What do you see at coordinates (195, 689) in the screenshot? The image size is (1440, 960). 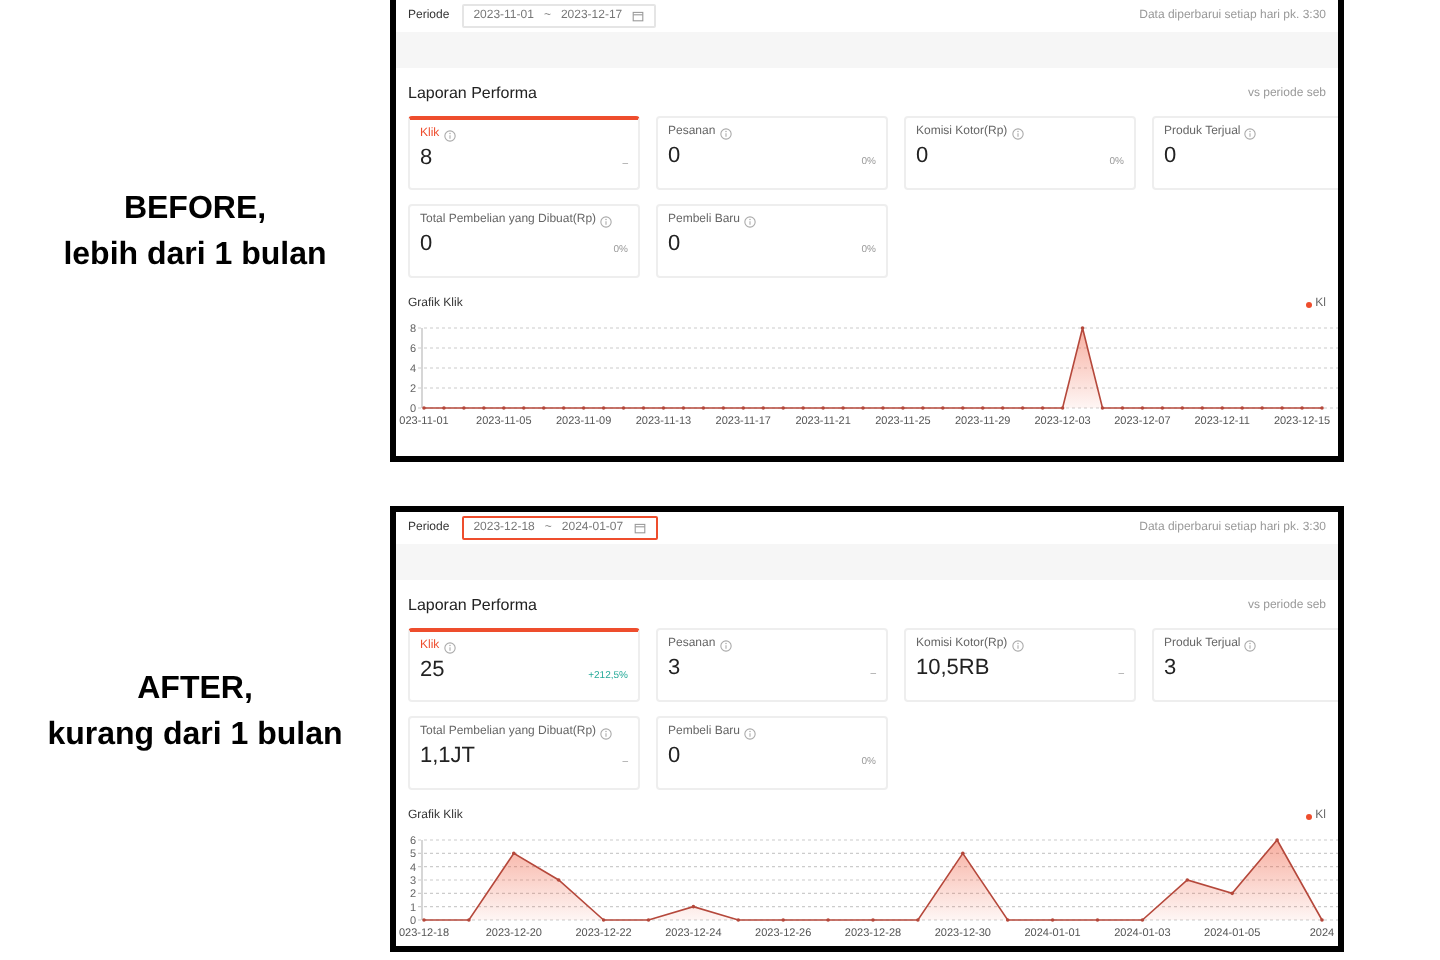 I see `caption-text: AFTER,` at bounding box center [195, 689].